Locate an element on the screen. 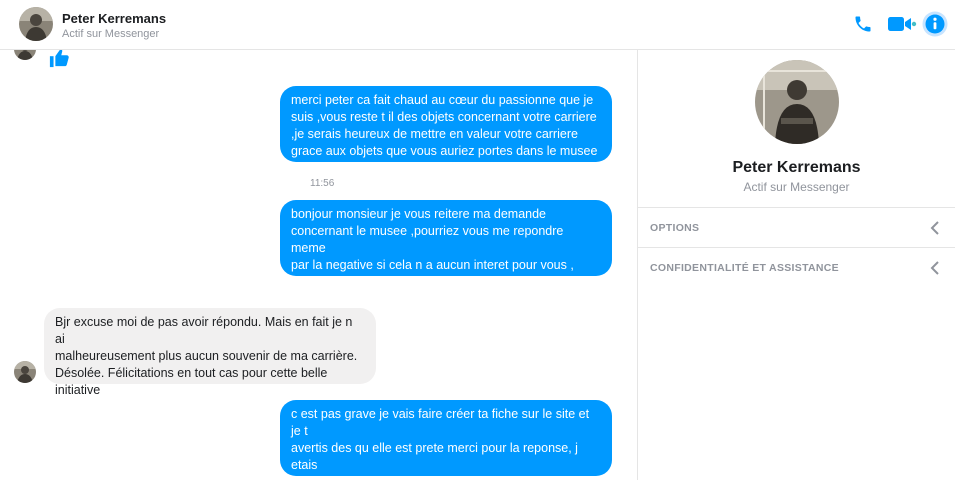 The height and width of the screenshot is (480, 955). privacy-support-label: CONFIDENTIALITÉ ET ASSISTANCE is located at coordinates (744, 268).